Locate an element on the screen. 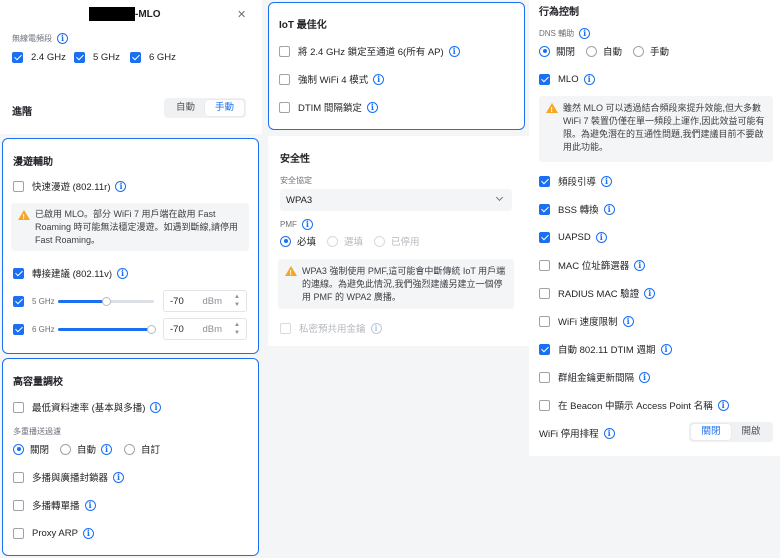 The width and height of the screenshot is (780, 558). radius-mac-row: RADIUS MAC 驗證 i is located at coordinates (597, 293).